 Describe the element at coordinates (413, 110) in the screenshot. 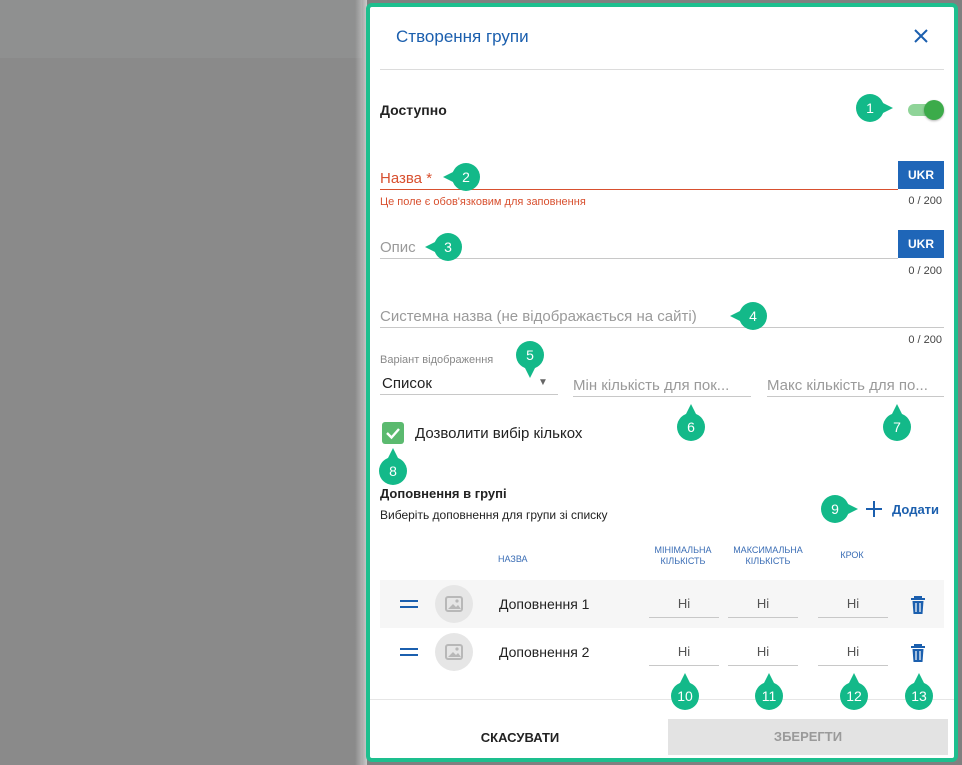

I see `available-label: Доступно` at that location.